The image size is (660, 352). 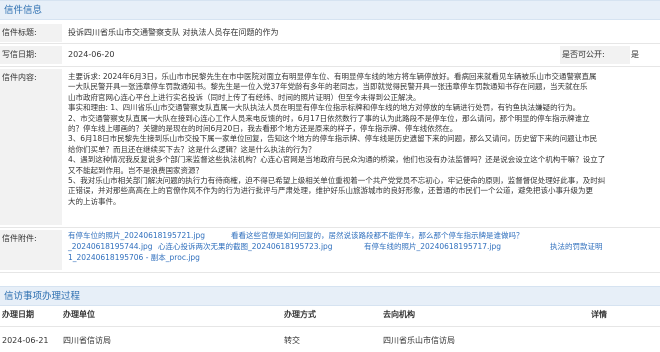 I want to click on attachment-link: 执法的罚款证明, so click(x=576, y=247).